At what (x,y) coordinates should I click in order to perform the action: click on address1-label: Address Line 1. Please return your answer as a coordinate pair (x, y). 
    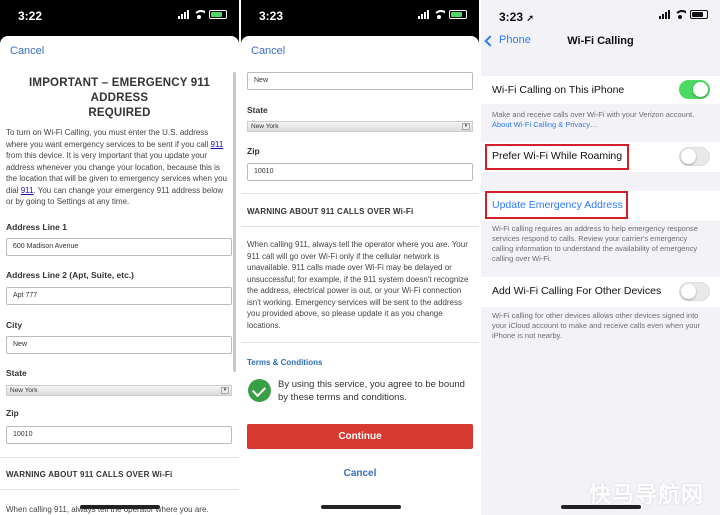
    Looking at the image, I should click on (36, 227).